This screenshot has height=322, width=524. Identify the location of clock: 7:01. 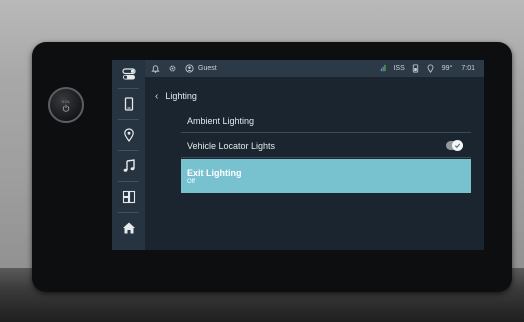
(468, 68).